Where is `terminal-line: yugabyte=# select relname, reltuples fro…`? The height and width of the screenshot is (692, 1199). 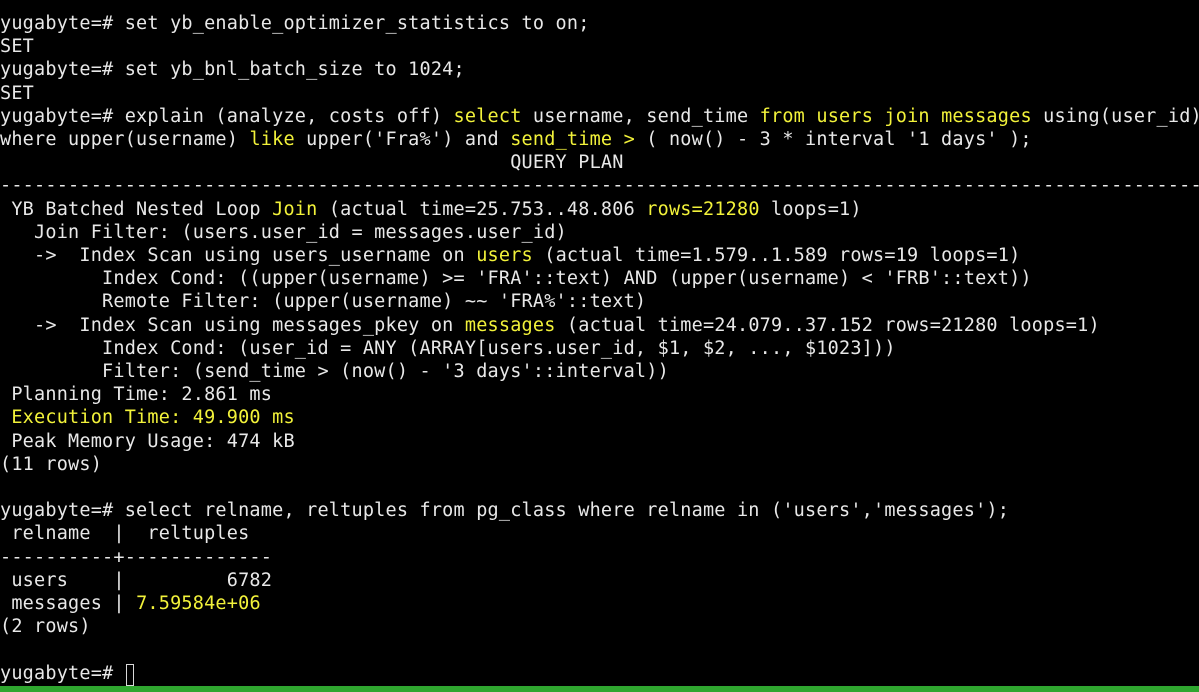 terminal-line: yugabyte=# select relname, reltuples fro… is located at coordinates (504, 510).